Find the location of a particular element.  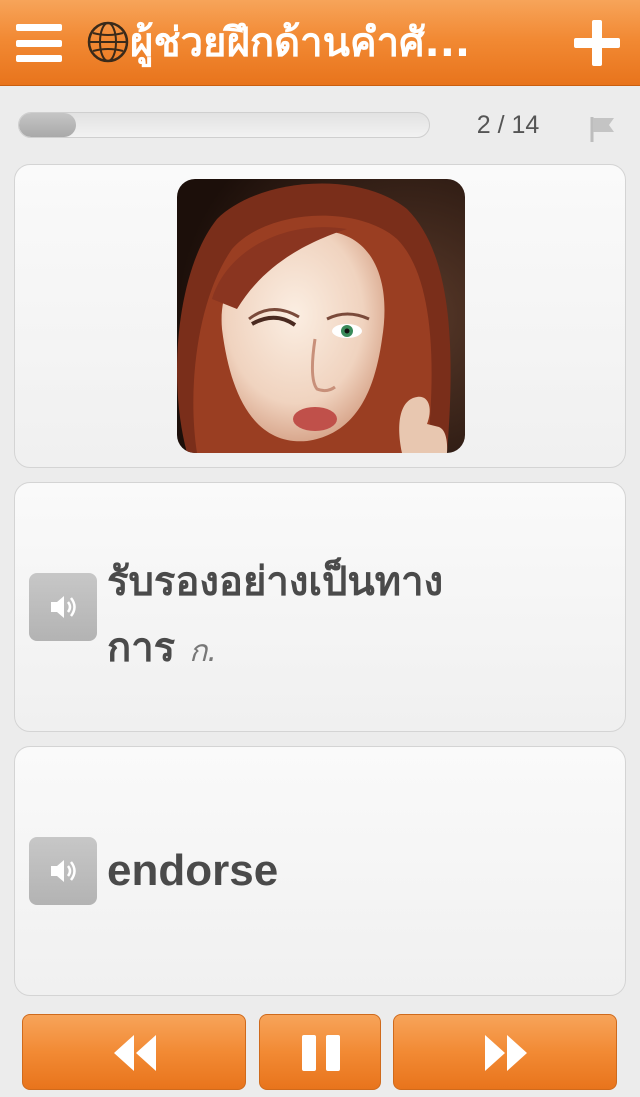

next-button is located at coordinates (505, 1052).